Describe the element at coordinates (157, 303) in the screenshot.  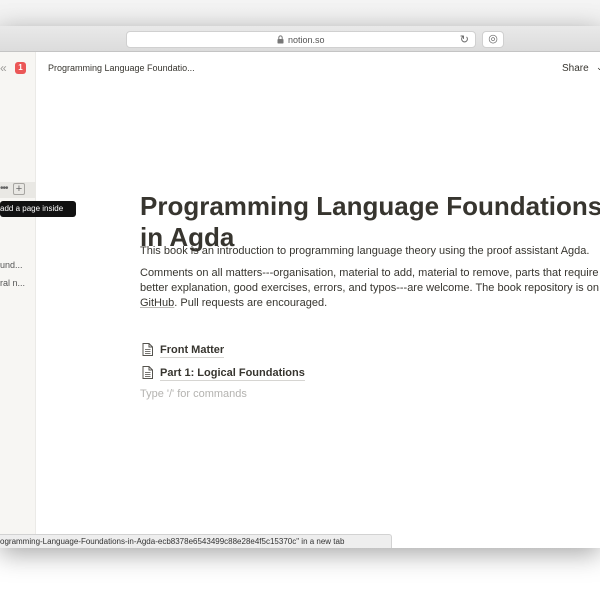
I see `github-link: GitHub` at that location.